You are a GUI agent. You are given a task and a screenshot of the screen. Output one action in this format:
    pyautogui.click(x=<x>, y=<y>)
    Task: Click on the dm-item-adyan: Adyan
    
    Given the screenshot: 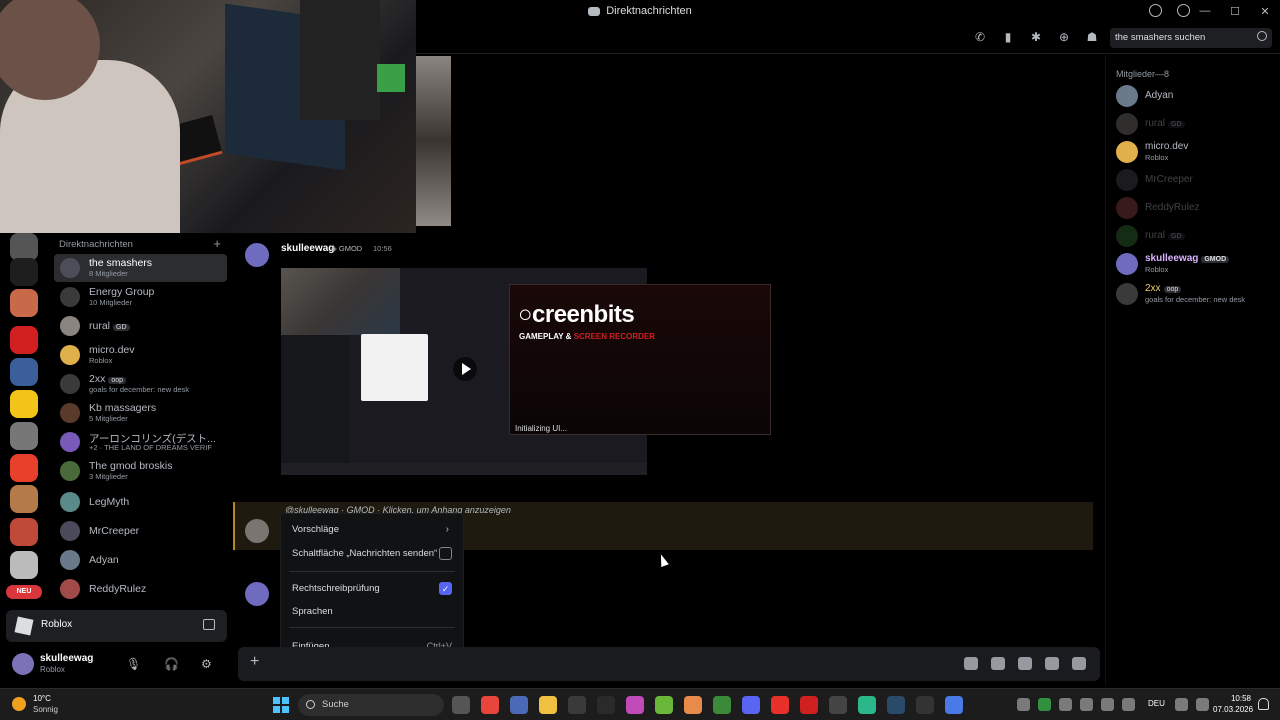 What is the action you would take?
    pyautogui.click(x=140, y=560)
    